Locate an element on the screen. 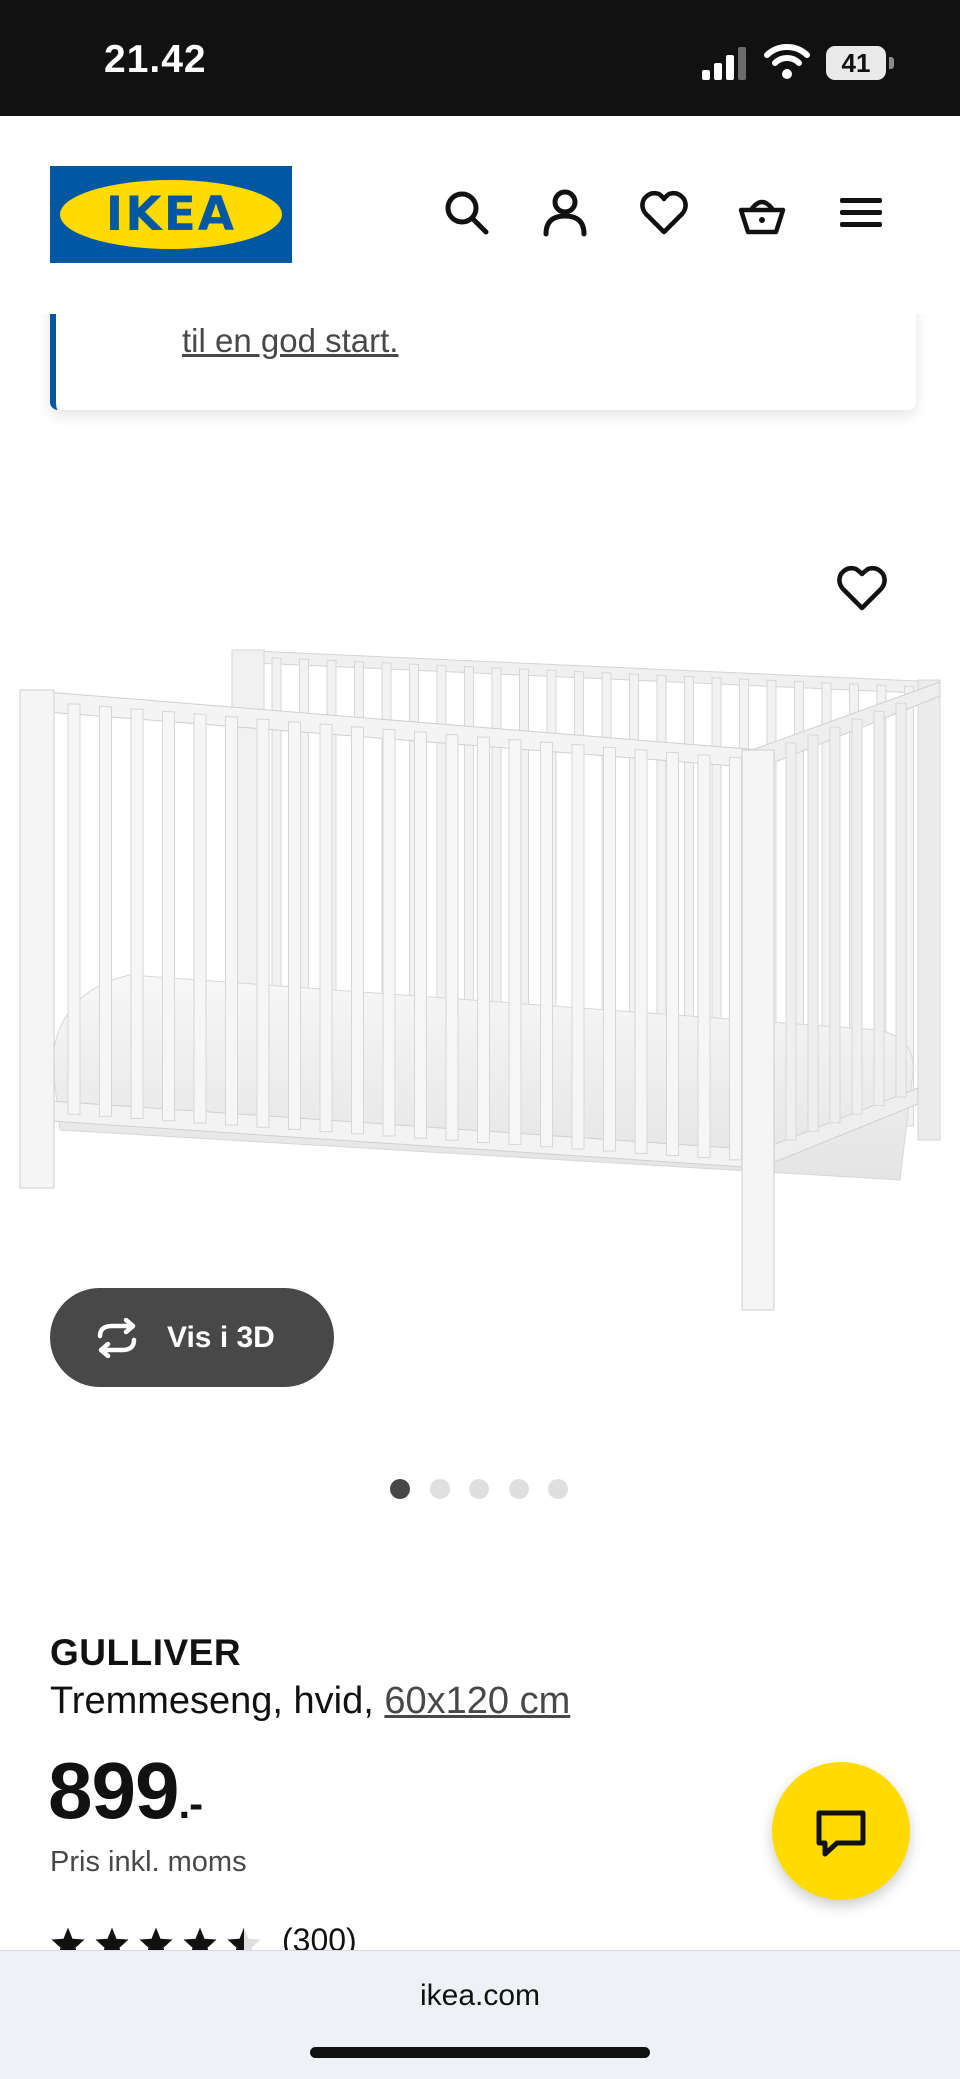 The width and height of the screenshot is (960, 2079). view-in-3d-button: Vis i 3D is located at coordinates (192, 1337).